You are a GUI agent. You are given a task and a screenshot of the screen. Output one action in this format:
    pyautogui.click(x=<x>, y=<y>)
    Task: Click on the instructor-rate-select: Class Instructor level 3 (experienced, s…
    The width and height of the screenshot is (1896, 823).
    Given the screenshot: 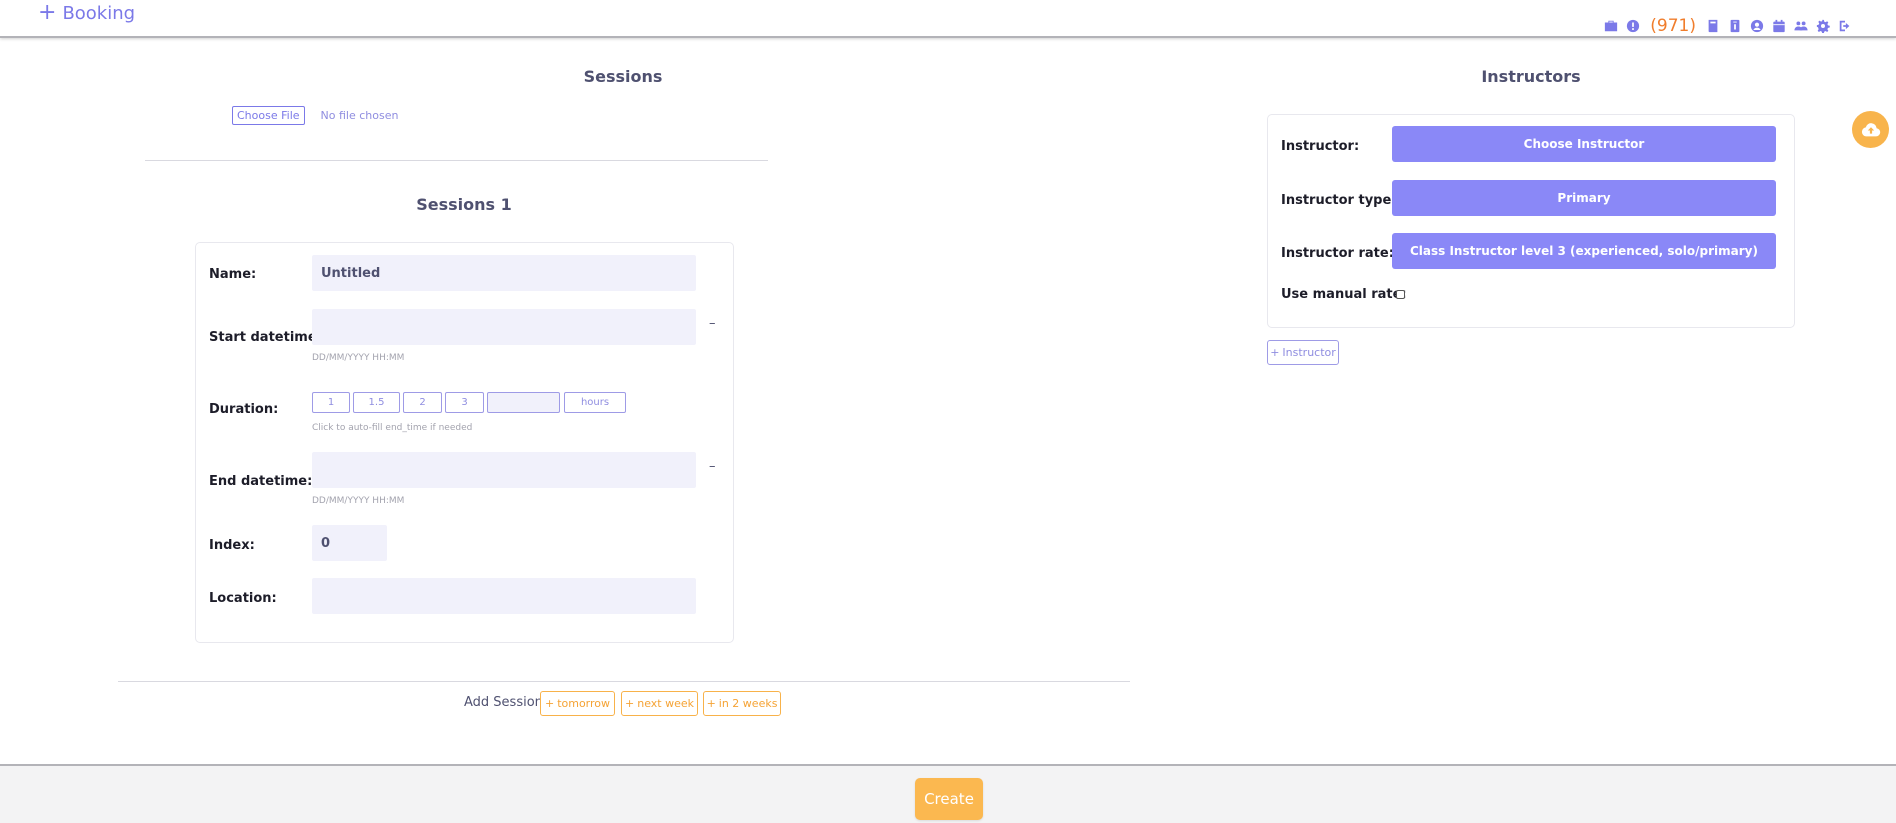 What is the action you would take?
    pyautogui.click(x=1584, y=251)
    